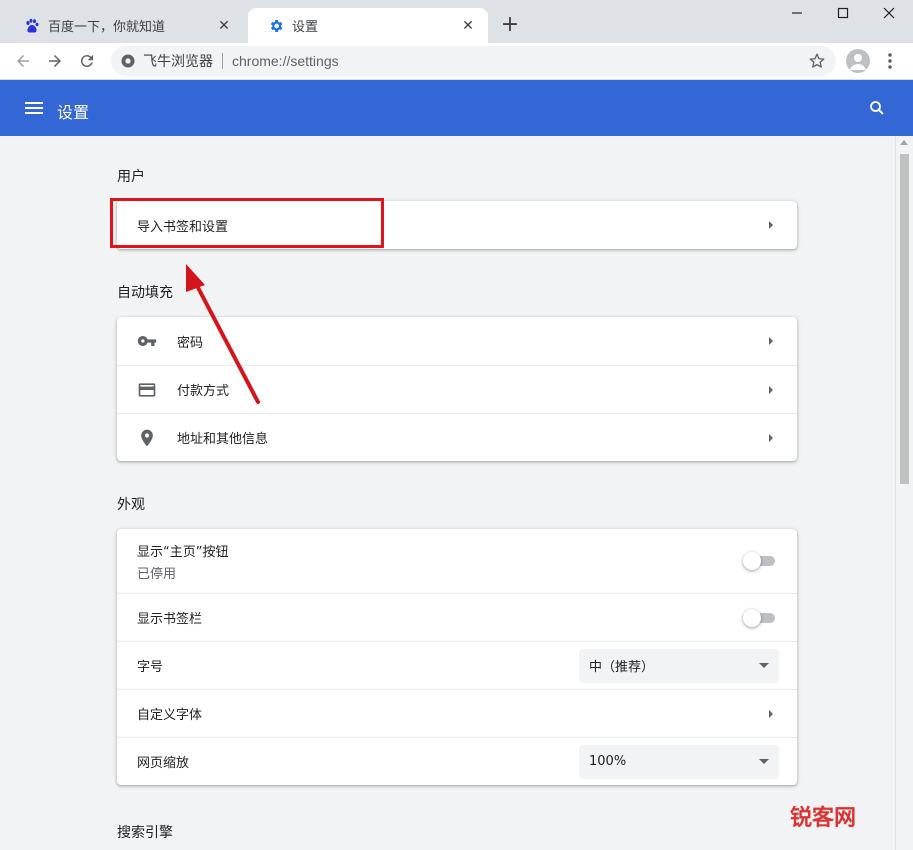 The height and width of the screenshot is (850, 913). Describe the element at coordinates (456, 108) in the screenshot. I see `settings-header: 设置` at that location.